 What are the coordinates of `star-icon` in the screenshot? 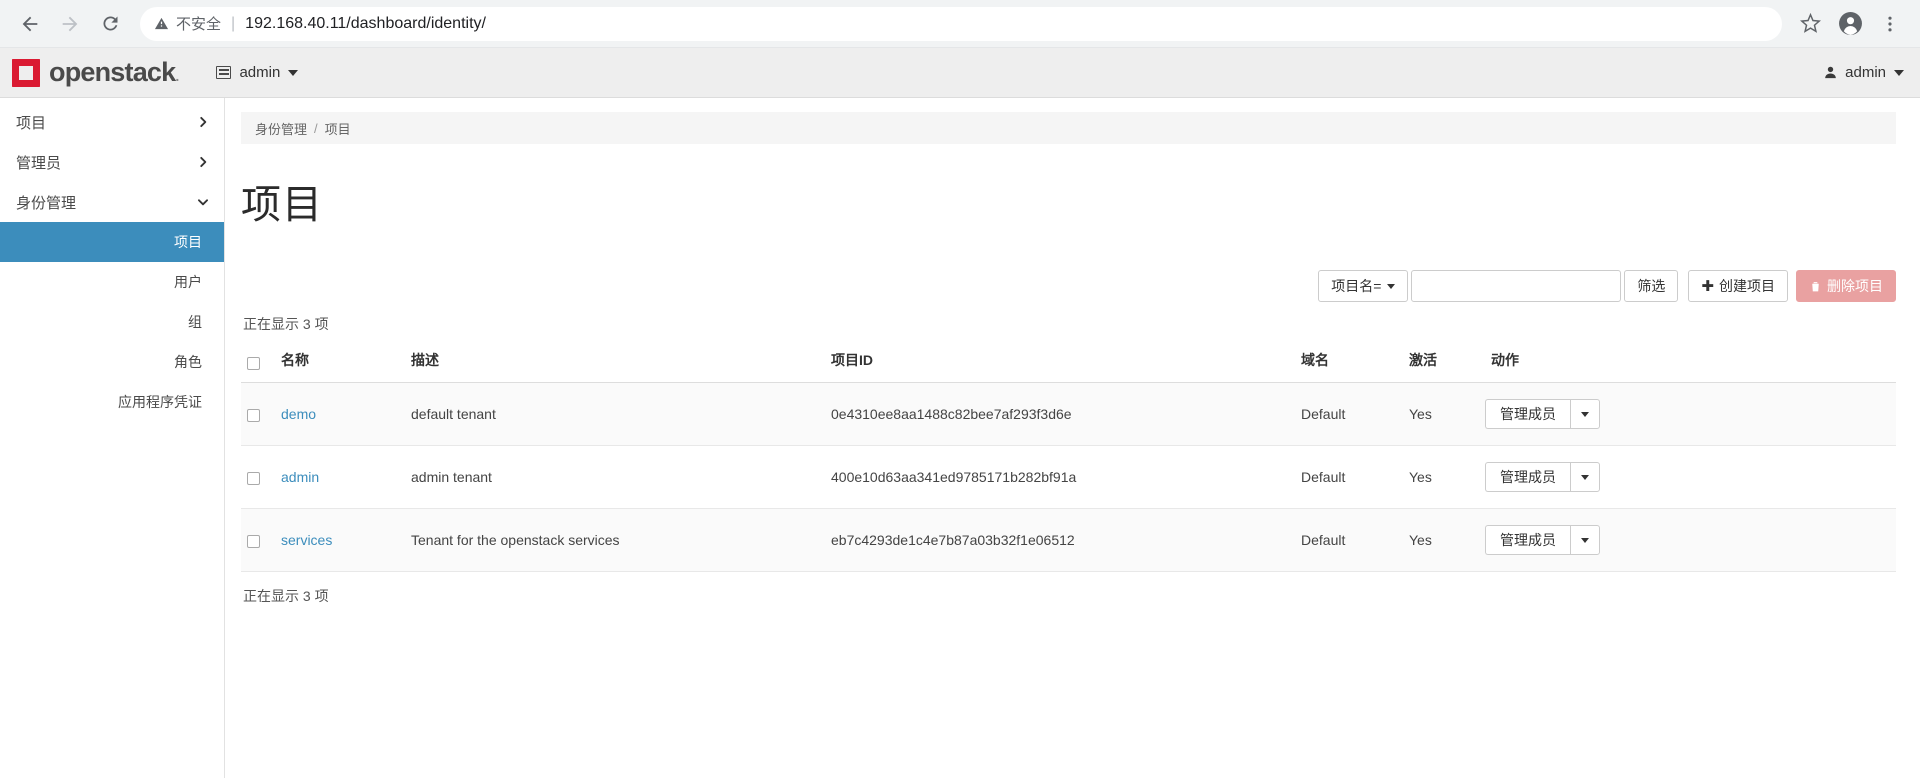 It's located at (1810, 23).